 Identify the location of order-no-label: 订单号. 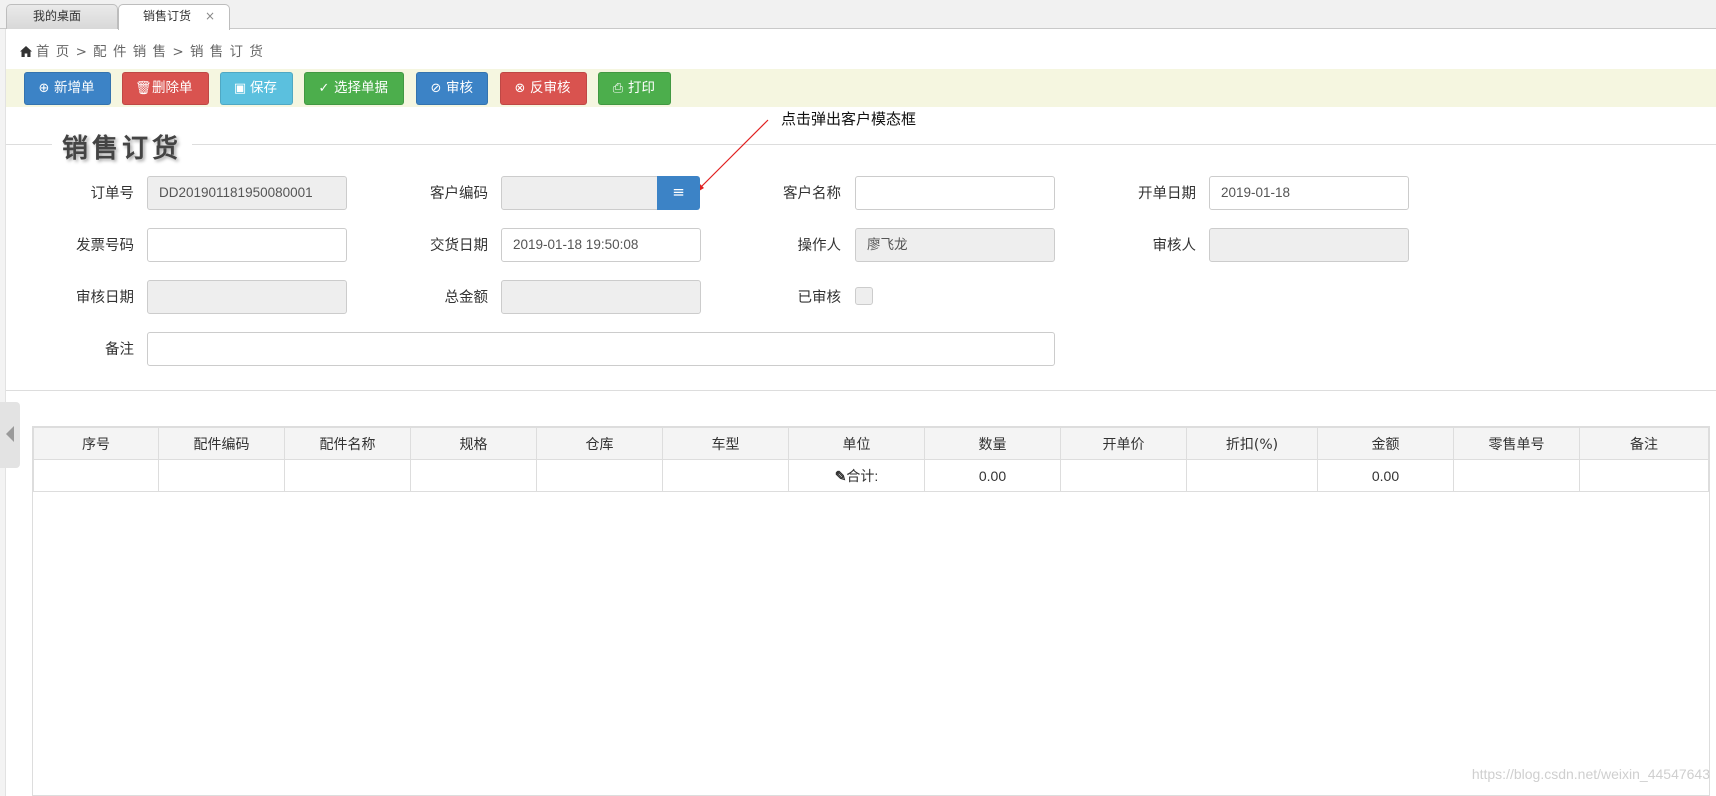
(112, 194).